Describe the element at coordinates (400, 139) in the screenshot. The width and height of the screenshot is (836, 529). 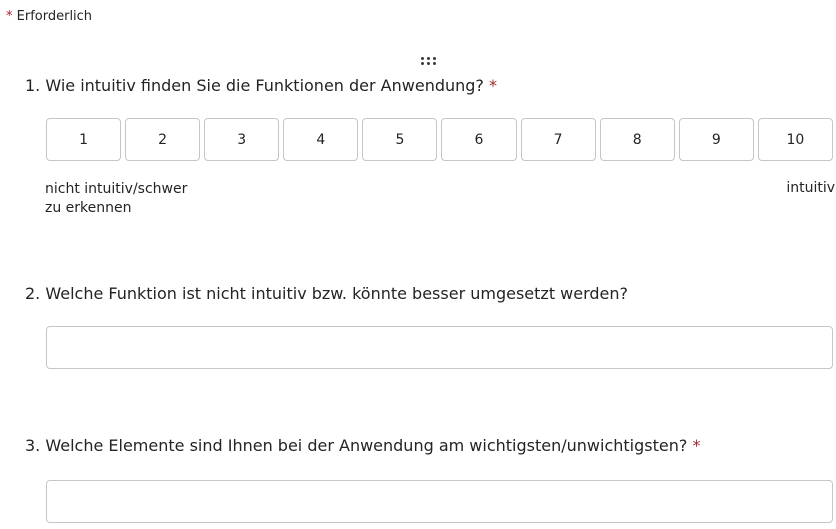
I see `rating-option-5: 5` at that location.